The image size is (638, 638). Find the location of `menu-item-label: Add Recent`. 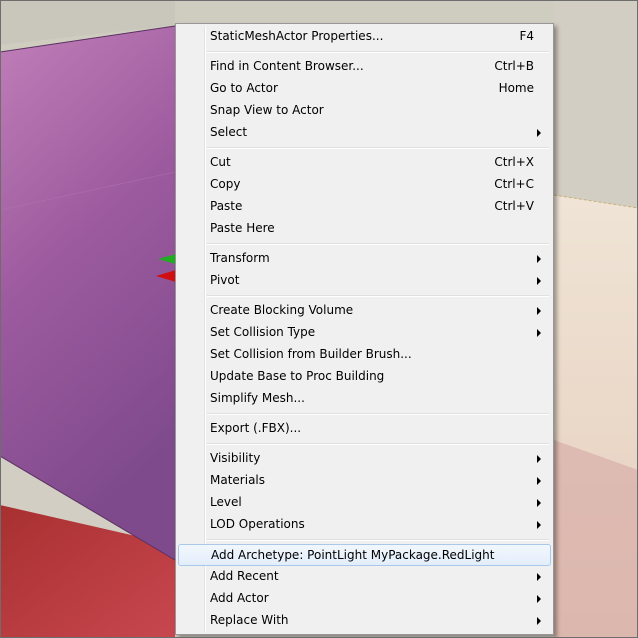

menu-item-label: Add Recent is located at coordinates (244, 576).